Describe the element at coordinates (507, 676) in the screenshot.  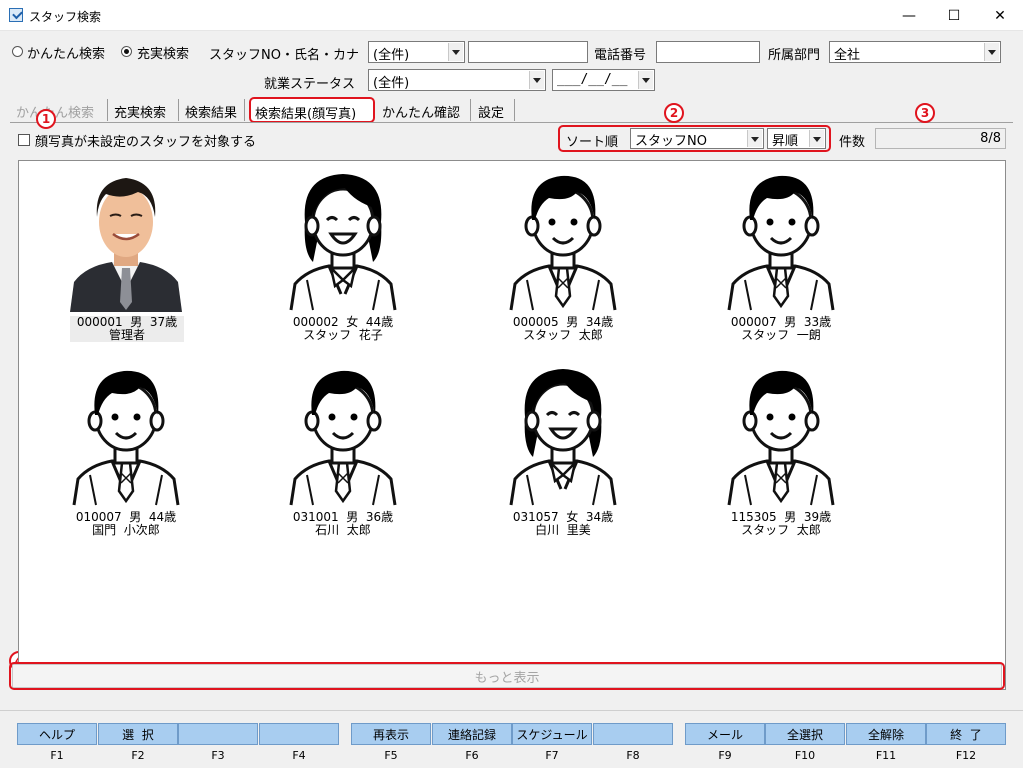
I see `show-more-highlight` at that location.